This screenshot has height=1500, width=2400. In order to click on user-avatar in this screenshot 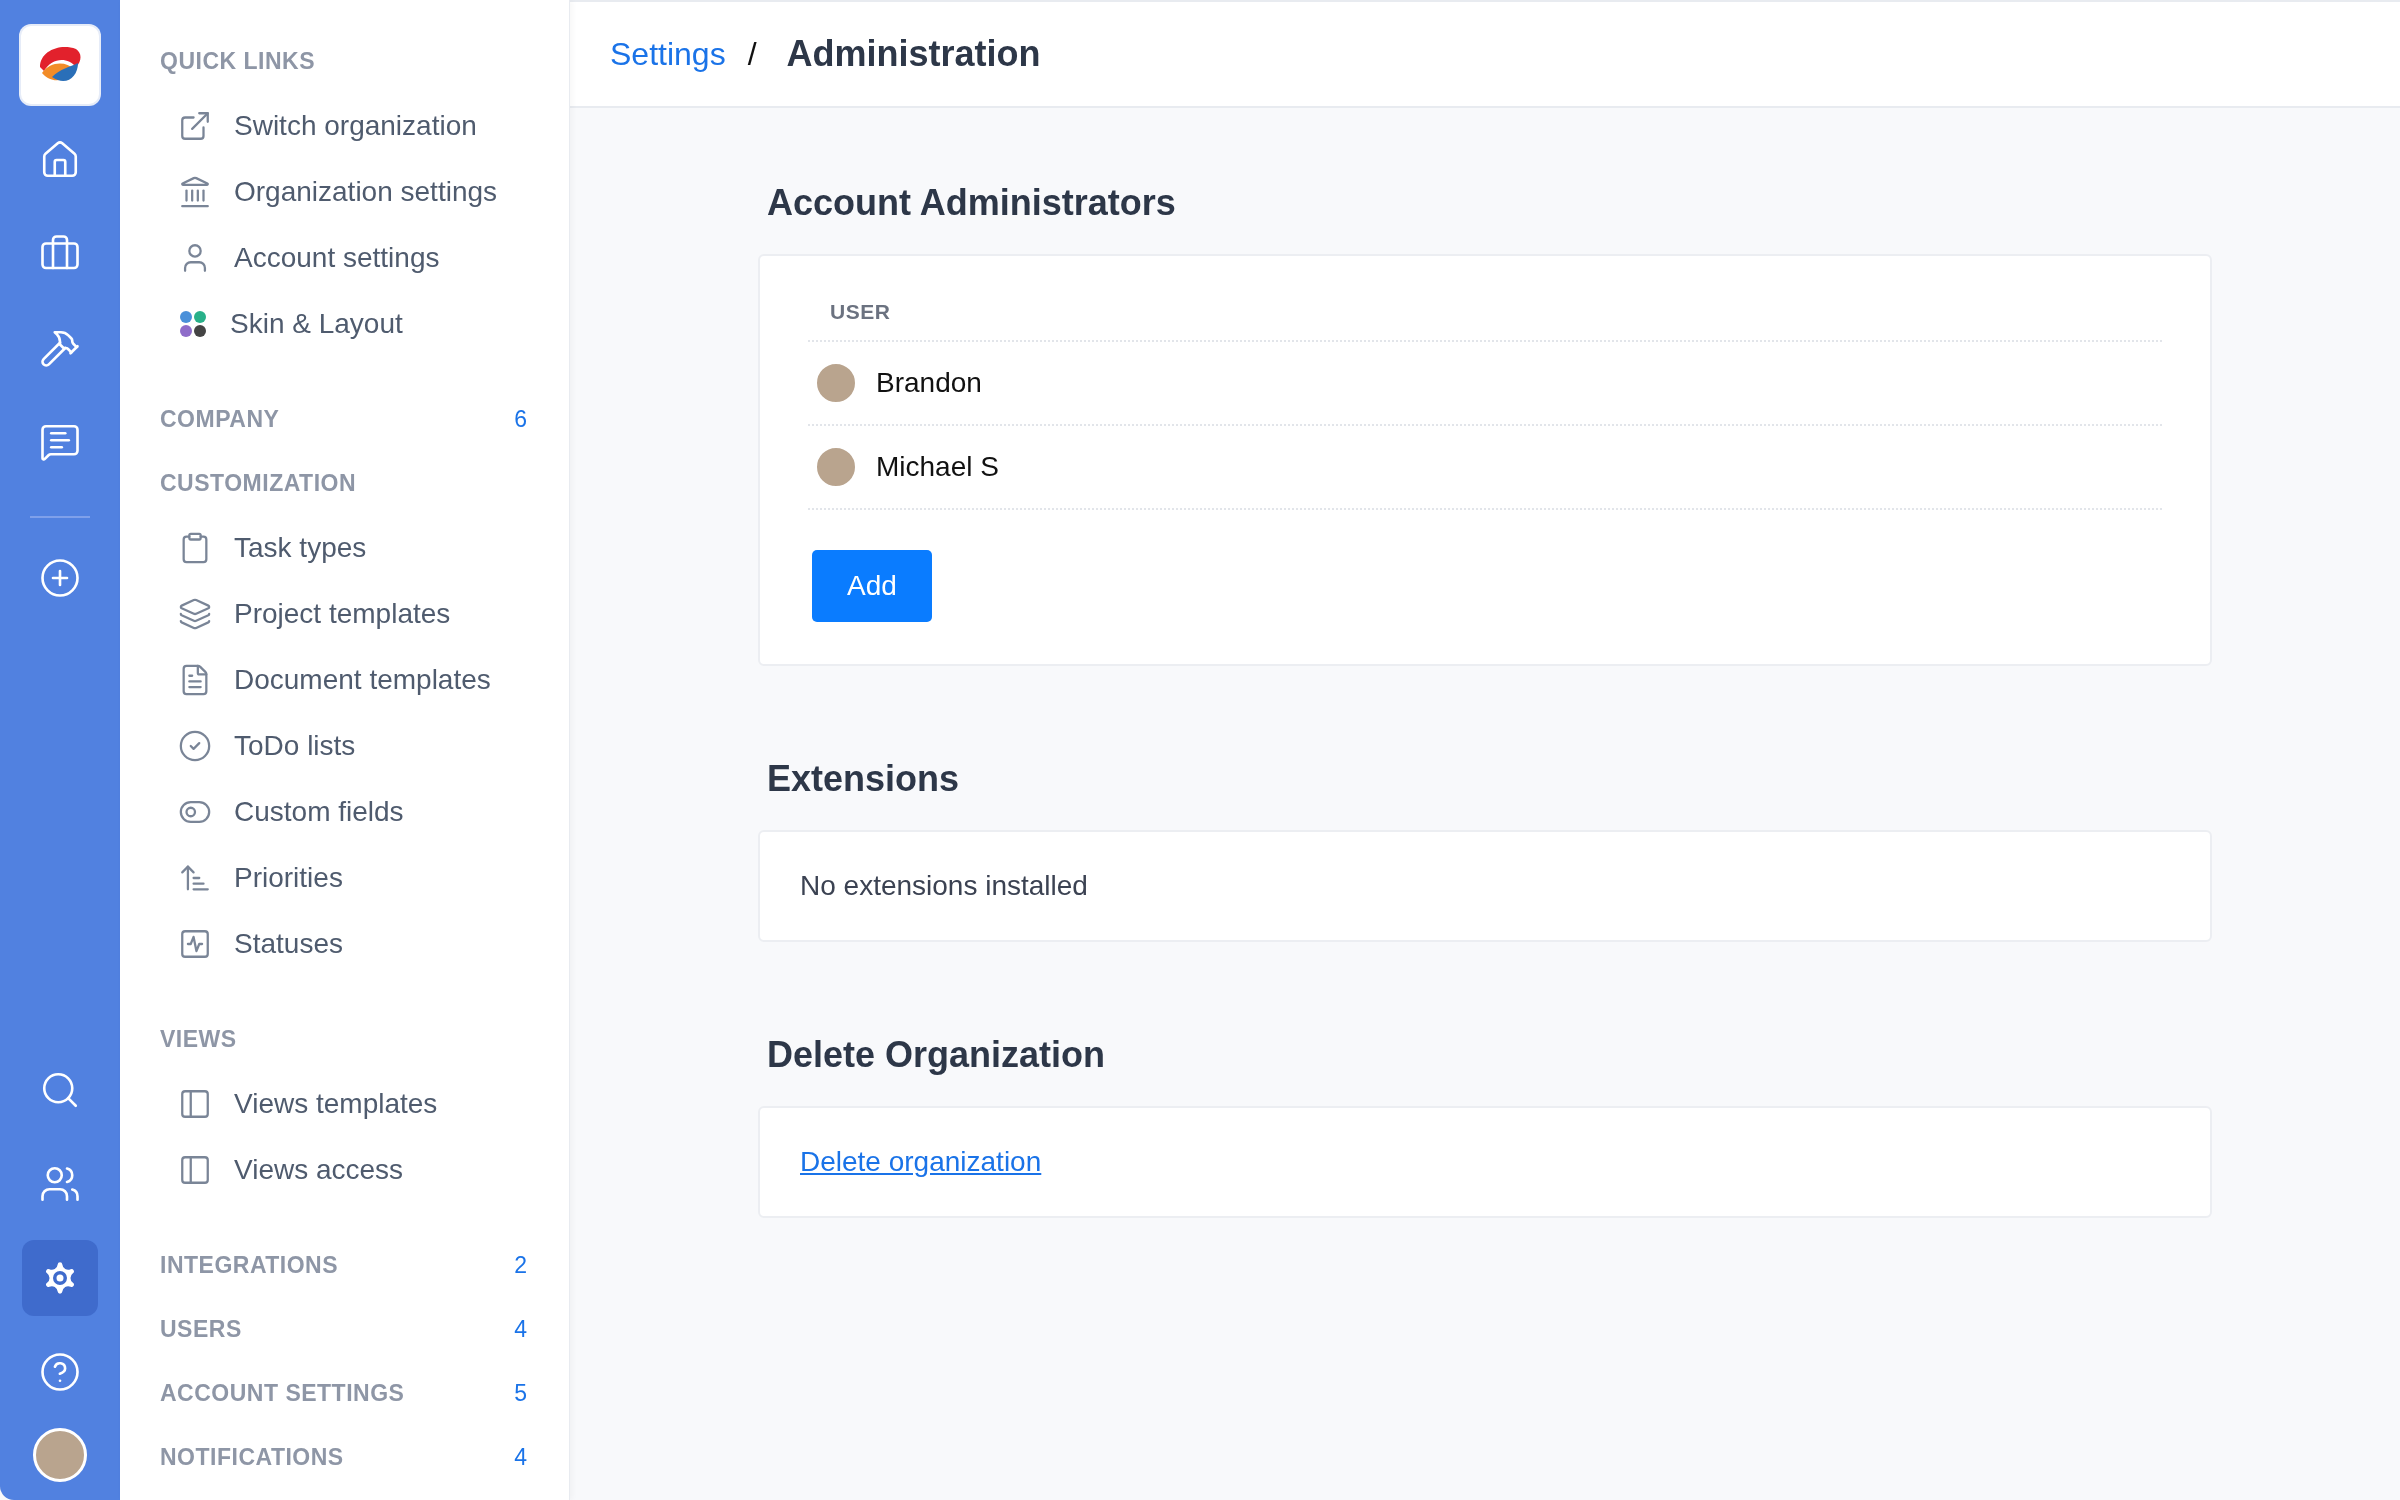, I will do `click(60, 1455)`.